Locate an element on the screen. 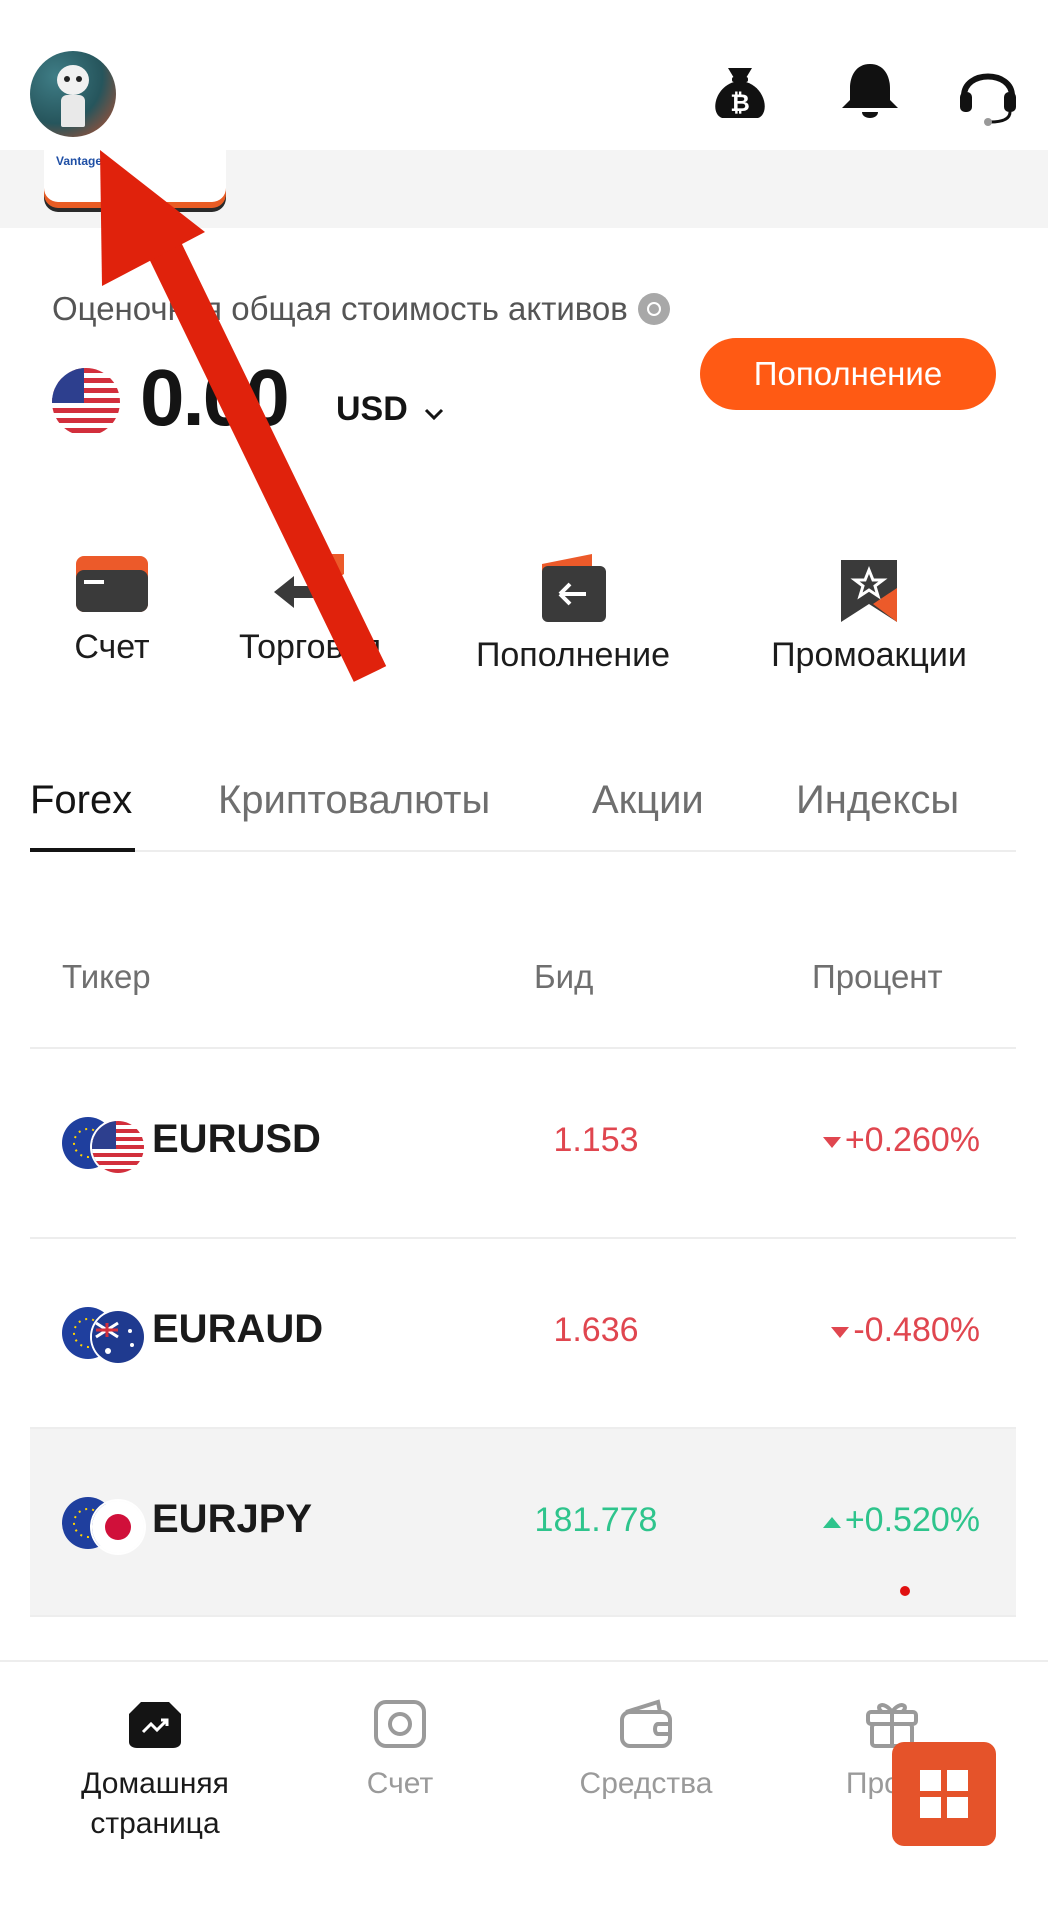 The image size is (1048, 1920). bid-value: 181.778 is located at coordinates (596, 1520).